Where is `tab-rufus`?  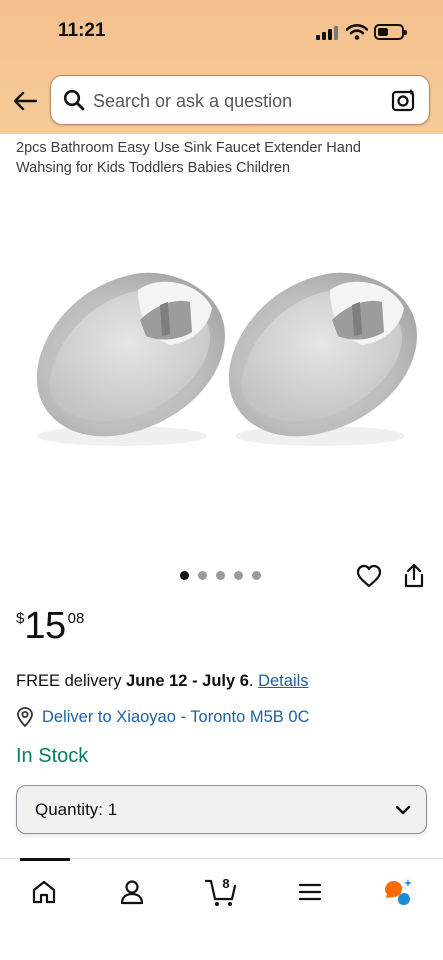 tab-rufus is located at coordinates (398, 892).